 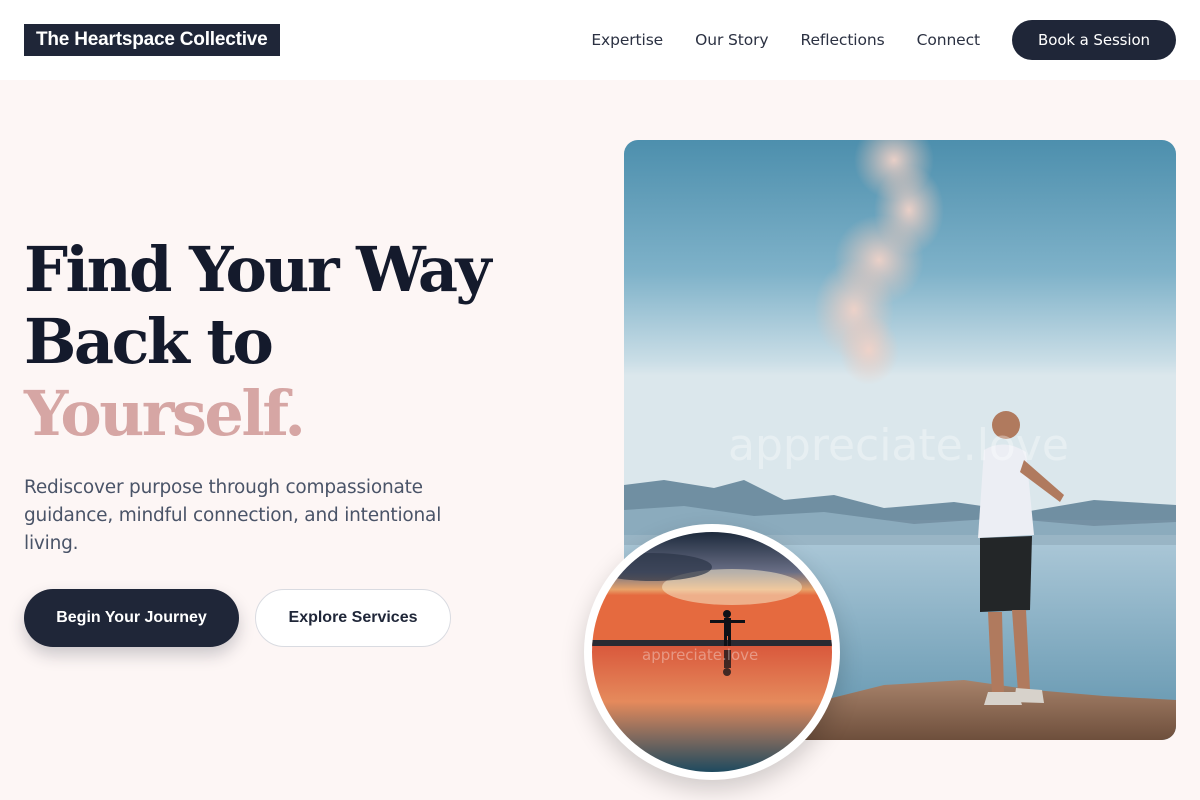 I want to click on explore-services-button: Explore Services, so click(x=353, y=618).